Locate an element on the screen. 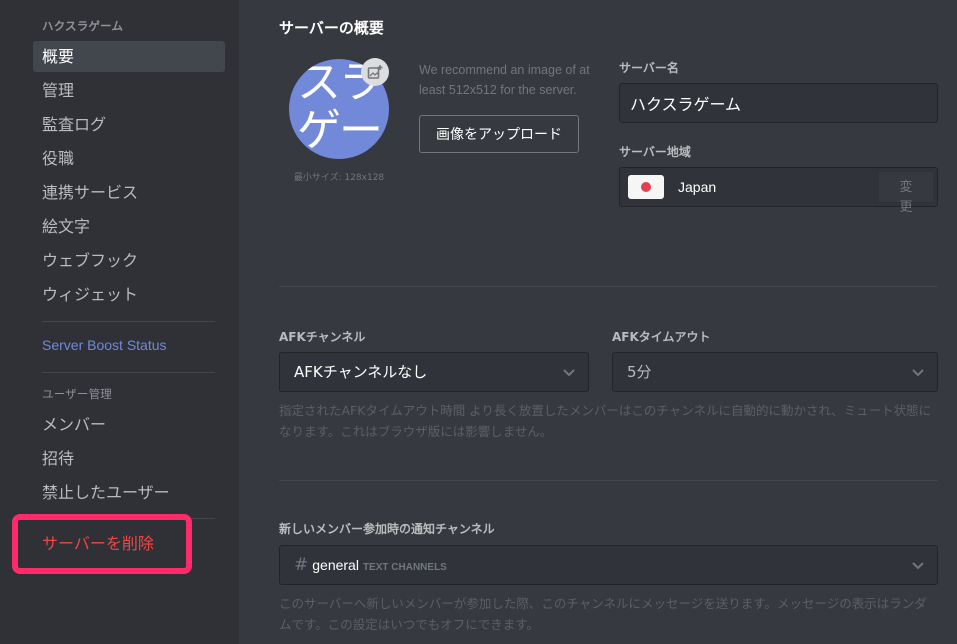 The height and width of the screenshot is (644, 957). sidebar-item-audit-log: 監査ログ is located at coordinates (129, 124).